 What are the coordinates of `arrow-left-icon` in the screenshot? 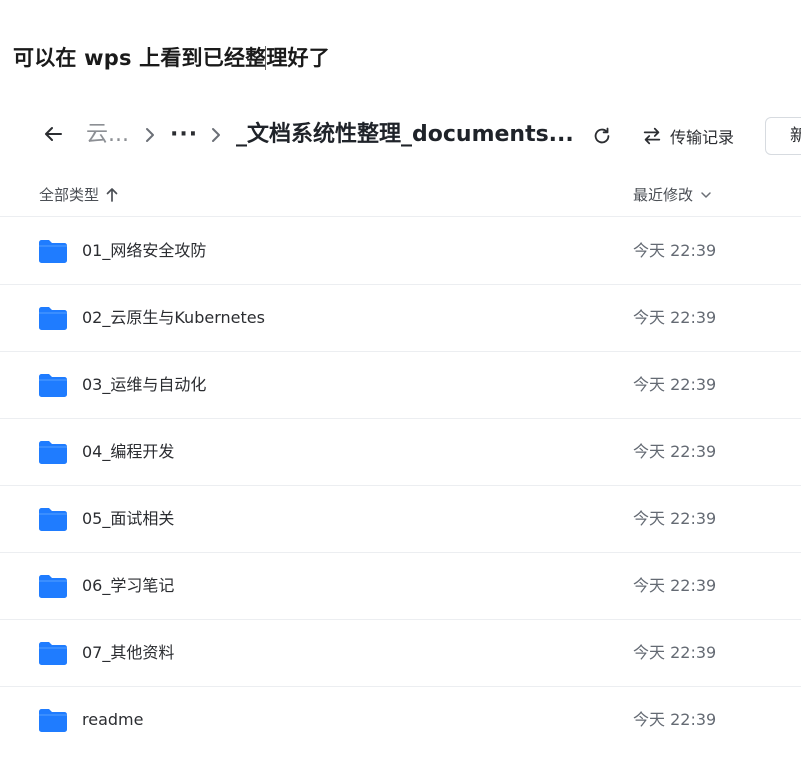 It's located at (53, 134).